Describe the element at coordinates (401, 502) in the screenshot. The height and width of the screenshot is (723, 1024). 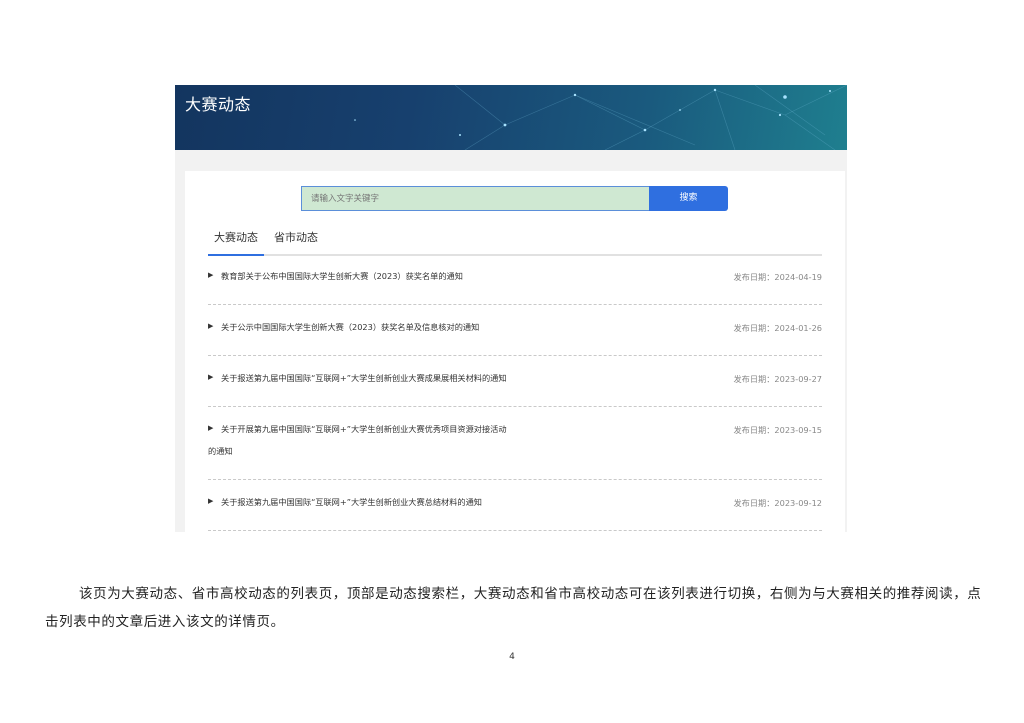
I see `article-title: 关于报送第九届中国国际“互联网+”大学生创新创业大赛总结材料的通知` at that location.